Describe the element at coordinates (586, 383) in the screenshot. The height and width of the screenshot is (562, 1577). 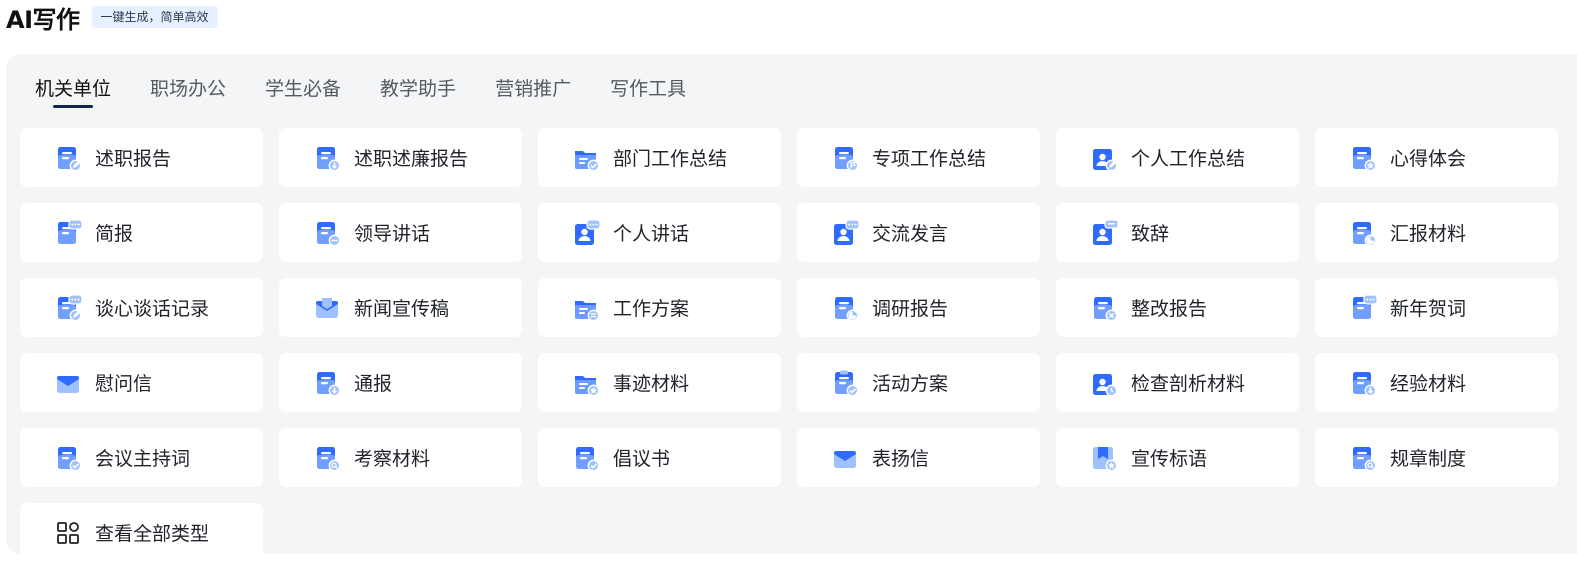
I see `star-folder-icon` at that location.